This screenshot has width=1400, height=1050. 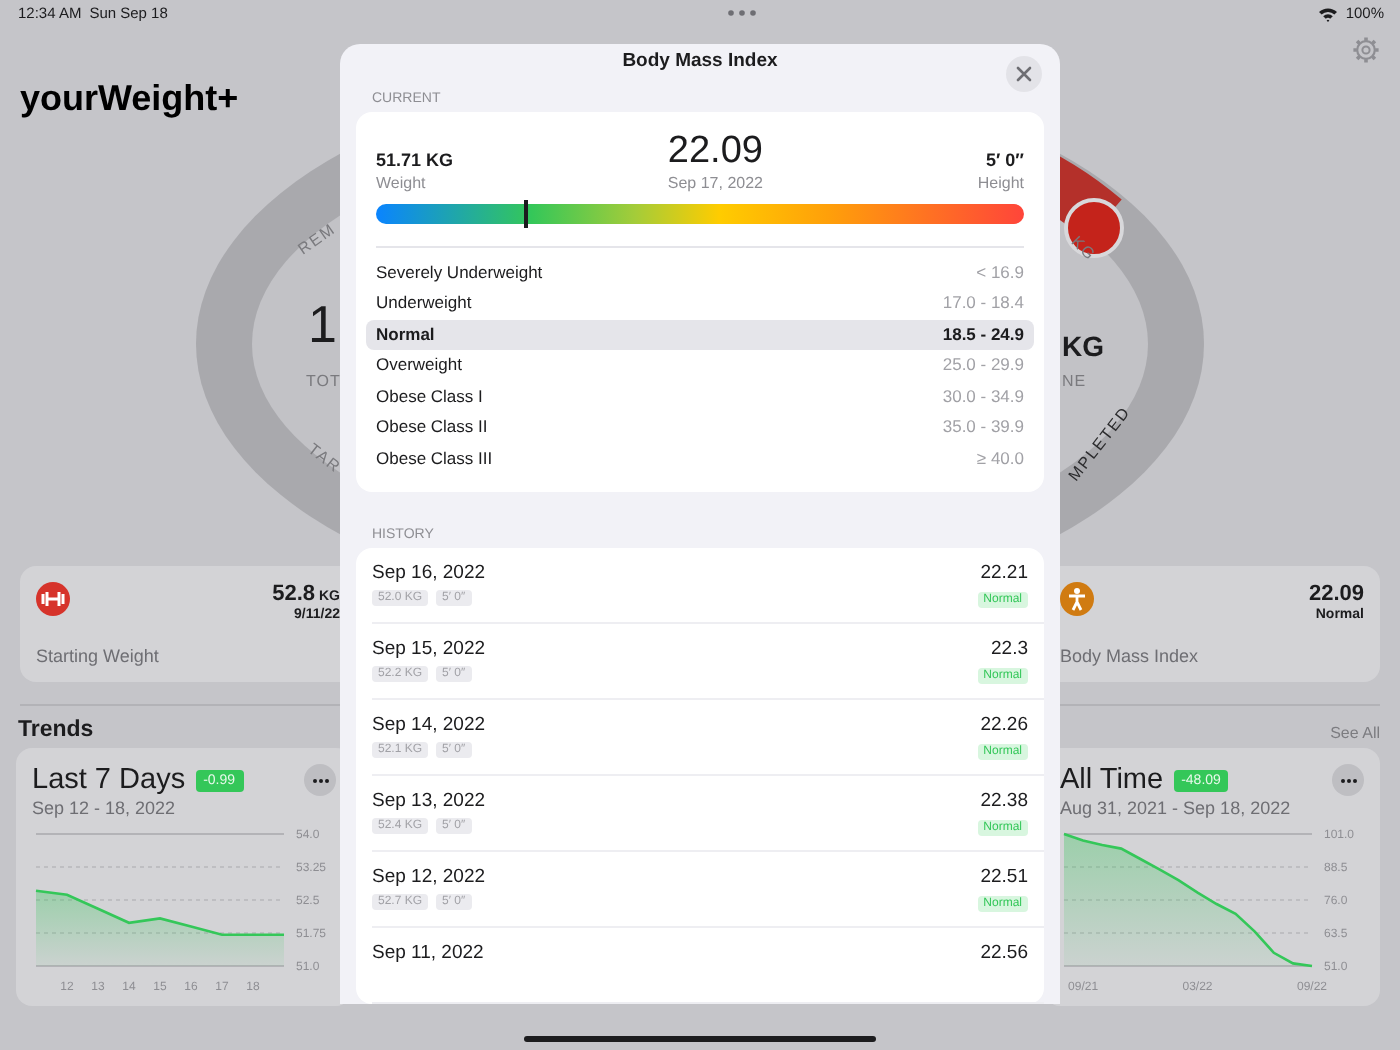 What do you see at coordinates (402, 182) in the screenshot?
I see `weight-label: Weight` at bounding box center [402, 182].